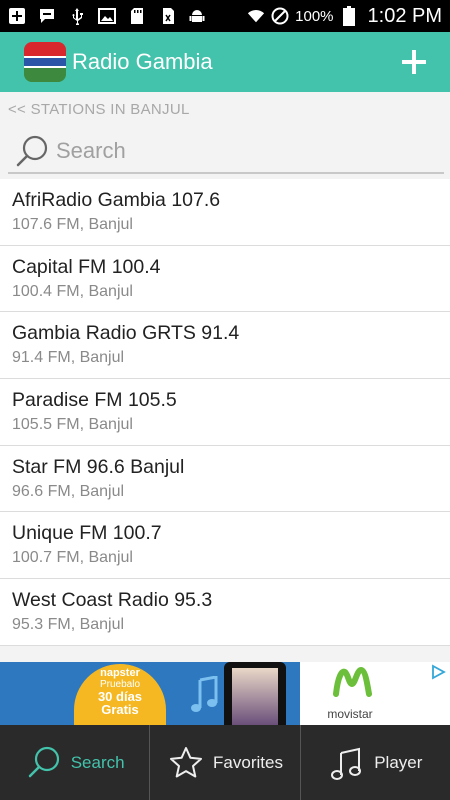 The image size is (450, 800). Describe the element at coordinates (17, 16) in the screenshot. I see `add-box-icon` at that location.